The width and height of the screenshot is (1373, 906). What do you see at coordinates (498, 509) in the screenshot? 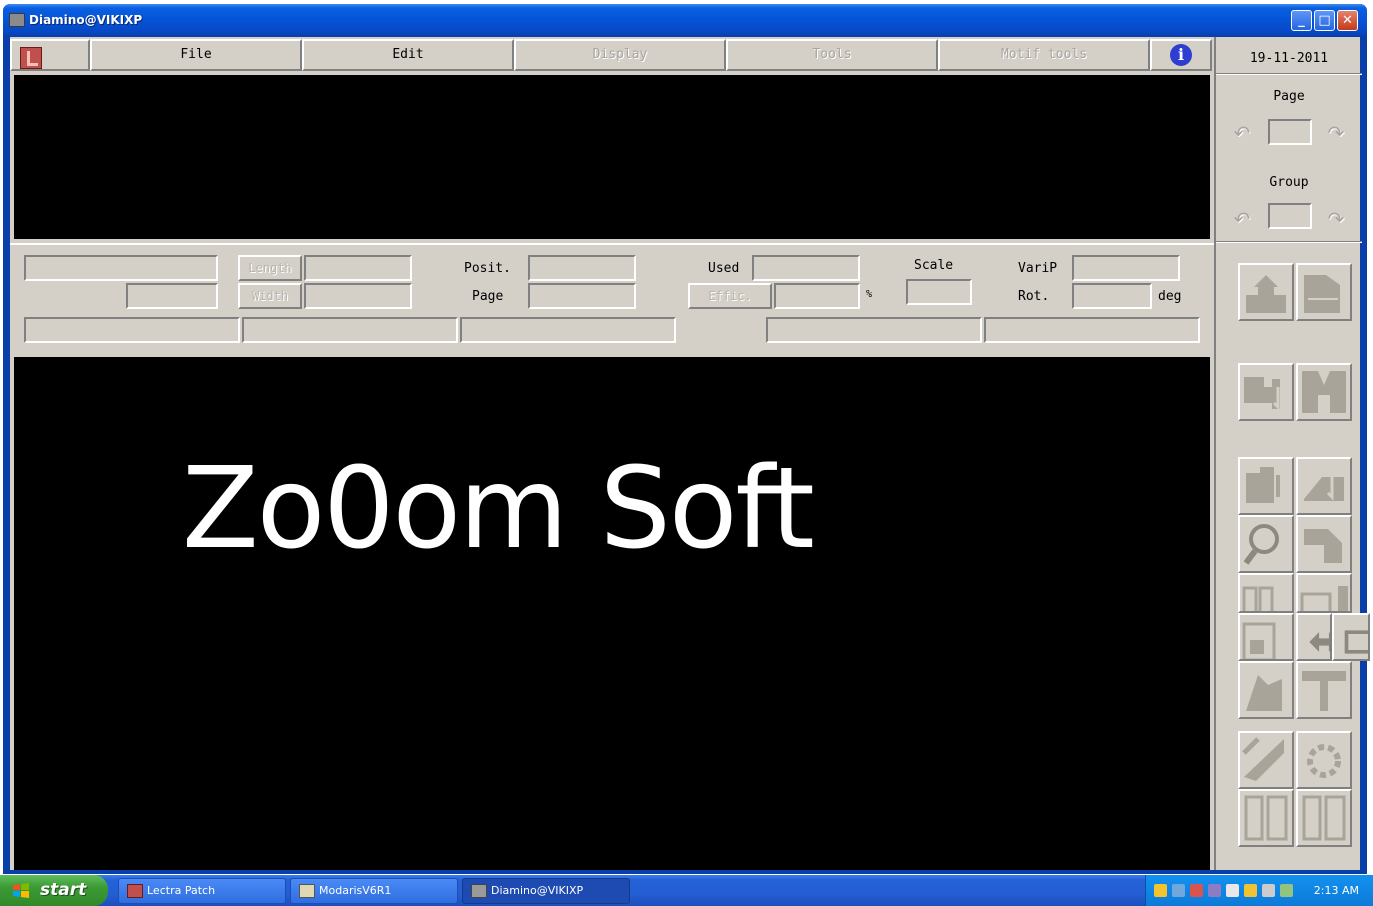
I see `watermark-text: Zo0om Soft` at bounding box center [498, 509].